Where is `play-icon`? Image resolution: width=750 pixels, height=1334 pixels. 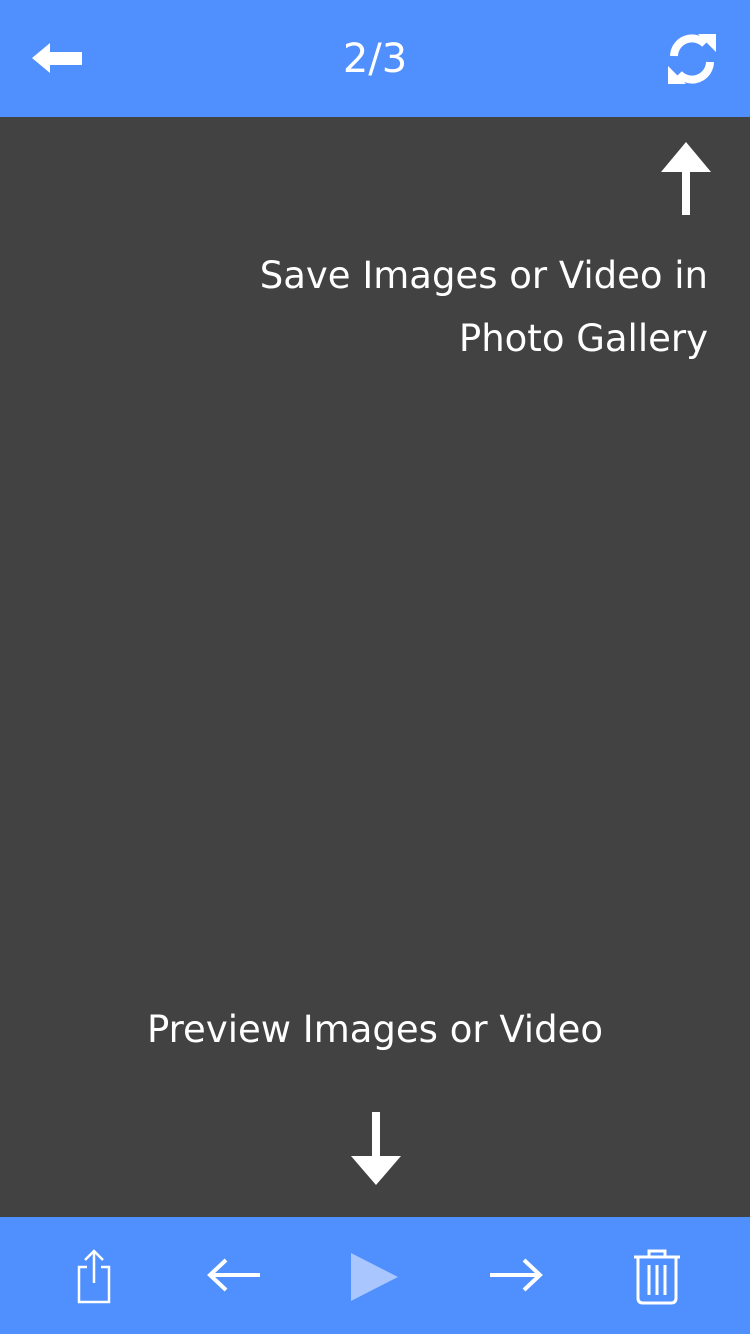 play-icon is located at coordinates (374, 1277).